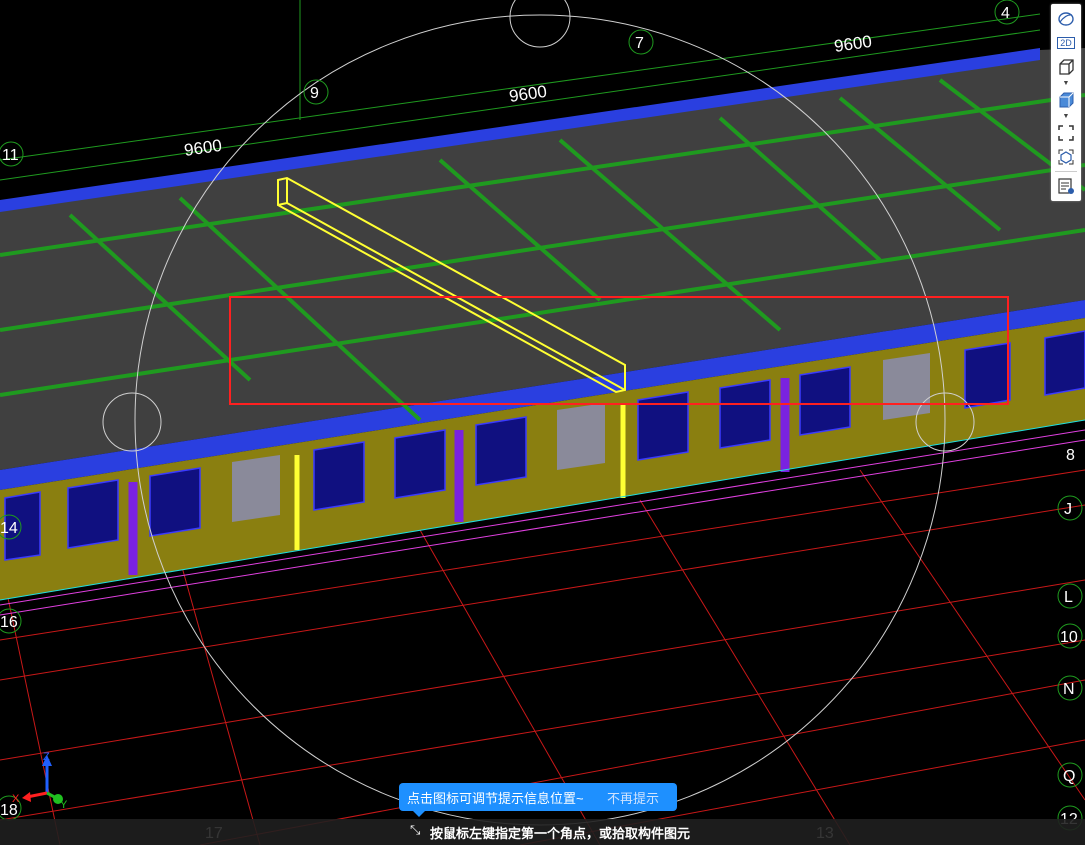 Image resolution: width=1085 pixels, height=845 pixels. Describe the element at coordinates (540, 24) in the screenshot. I see `orbit-handle-top` at that location.